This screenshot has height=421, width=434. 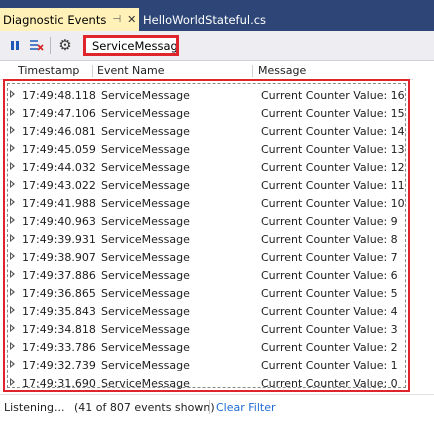 I want to click on event-timestamp: 17:49:38.907, so click(x=59, y=257).